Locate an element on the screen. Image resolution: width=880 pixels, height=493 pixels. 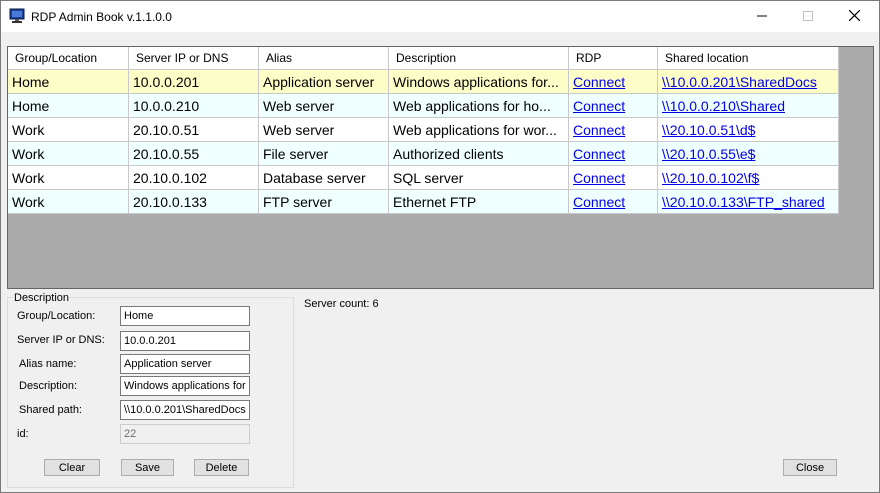
cell-shared: \\10.0.0.210\Shared is located at coordinates (748, 106).